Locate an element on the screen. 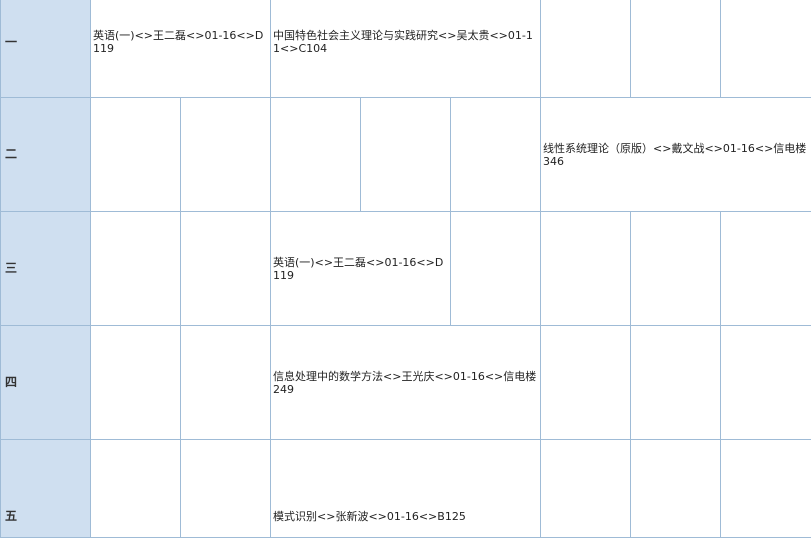 The height and width of the screenshot is (538, 811). timetable-cell: 中国特色社会主义理论与实践研究<>吴太贵<>01-11<>C104 is located at coordinates (406, 49).